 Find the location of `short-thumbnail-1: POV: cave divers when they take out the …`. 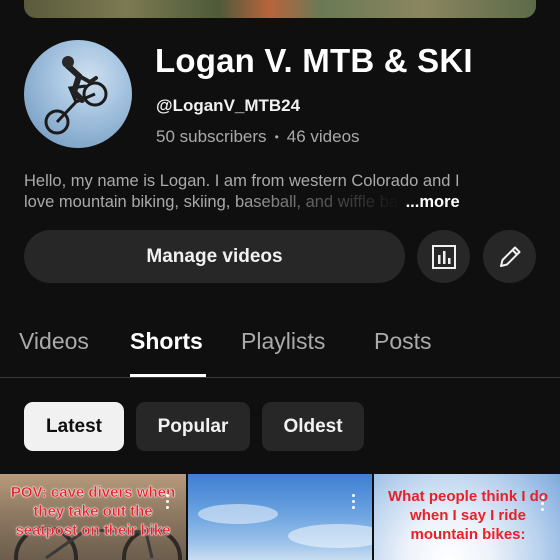

short-thumbnail-1: POV: cave divers when they take out the … is located at coordinates (93, 517).